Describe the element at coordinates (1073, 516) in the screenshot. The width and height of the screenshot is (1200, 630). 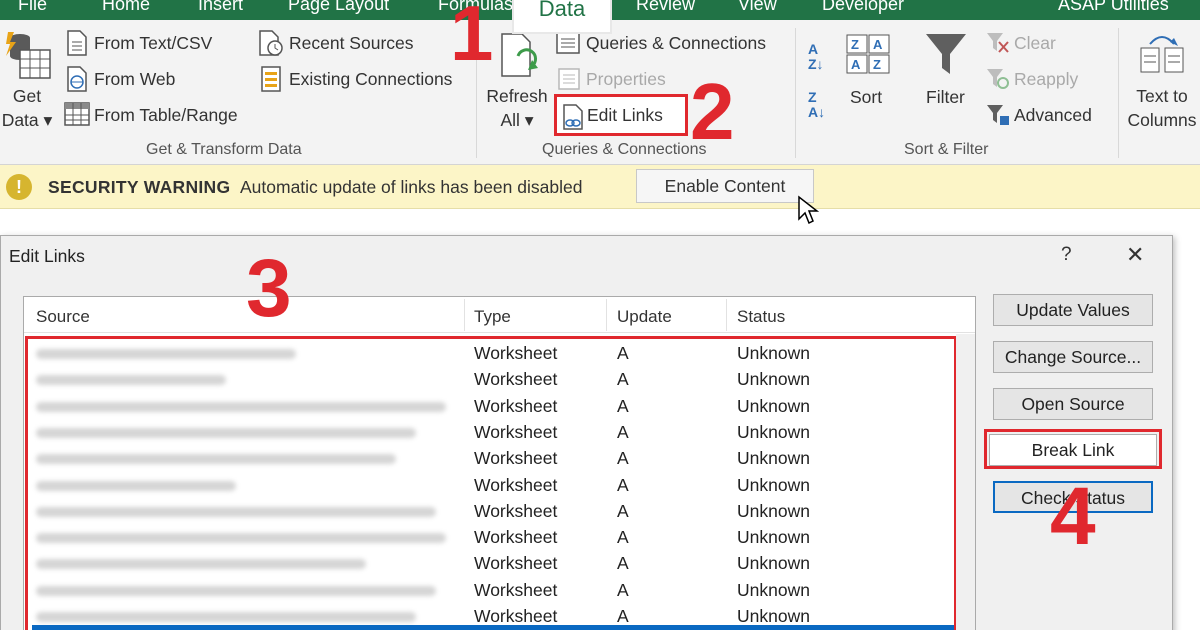
I see `step-number-4: 4` at that location.